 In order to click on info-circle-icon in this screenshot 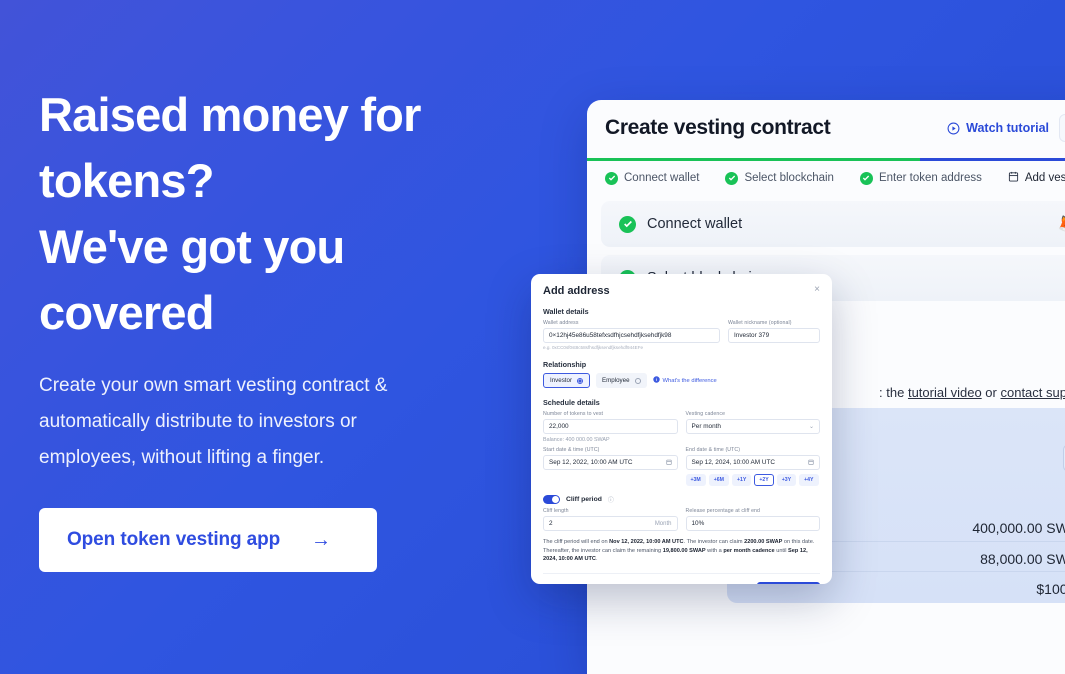, I will do `click(656, 380)`.